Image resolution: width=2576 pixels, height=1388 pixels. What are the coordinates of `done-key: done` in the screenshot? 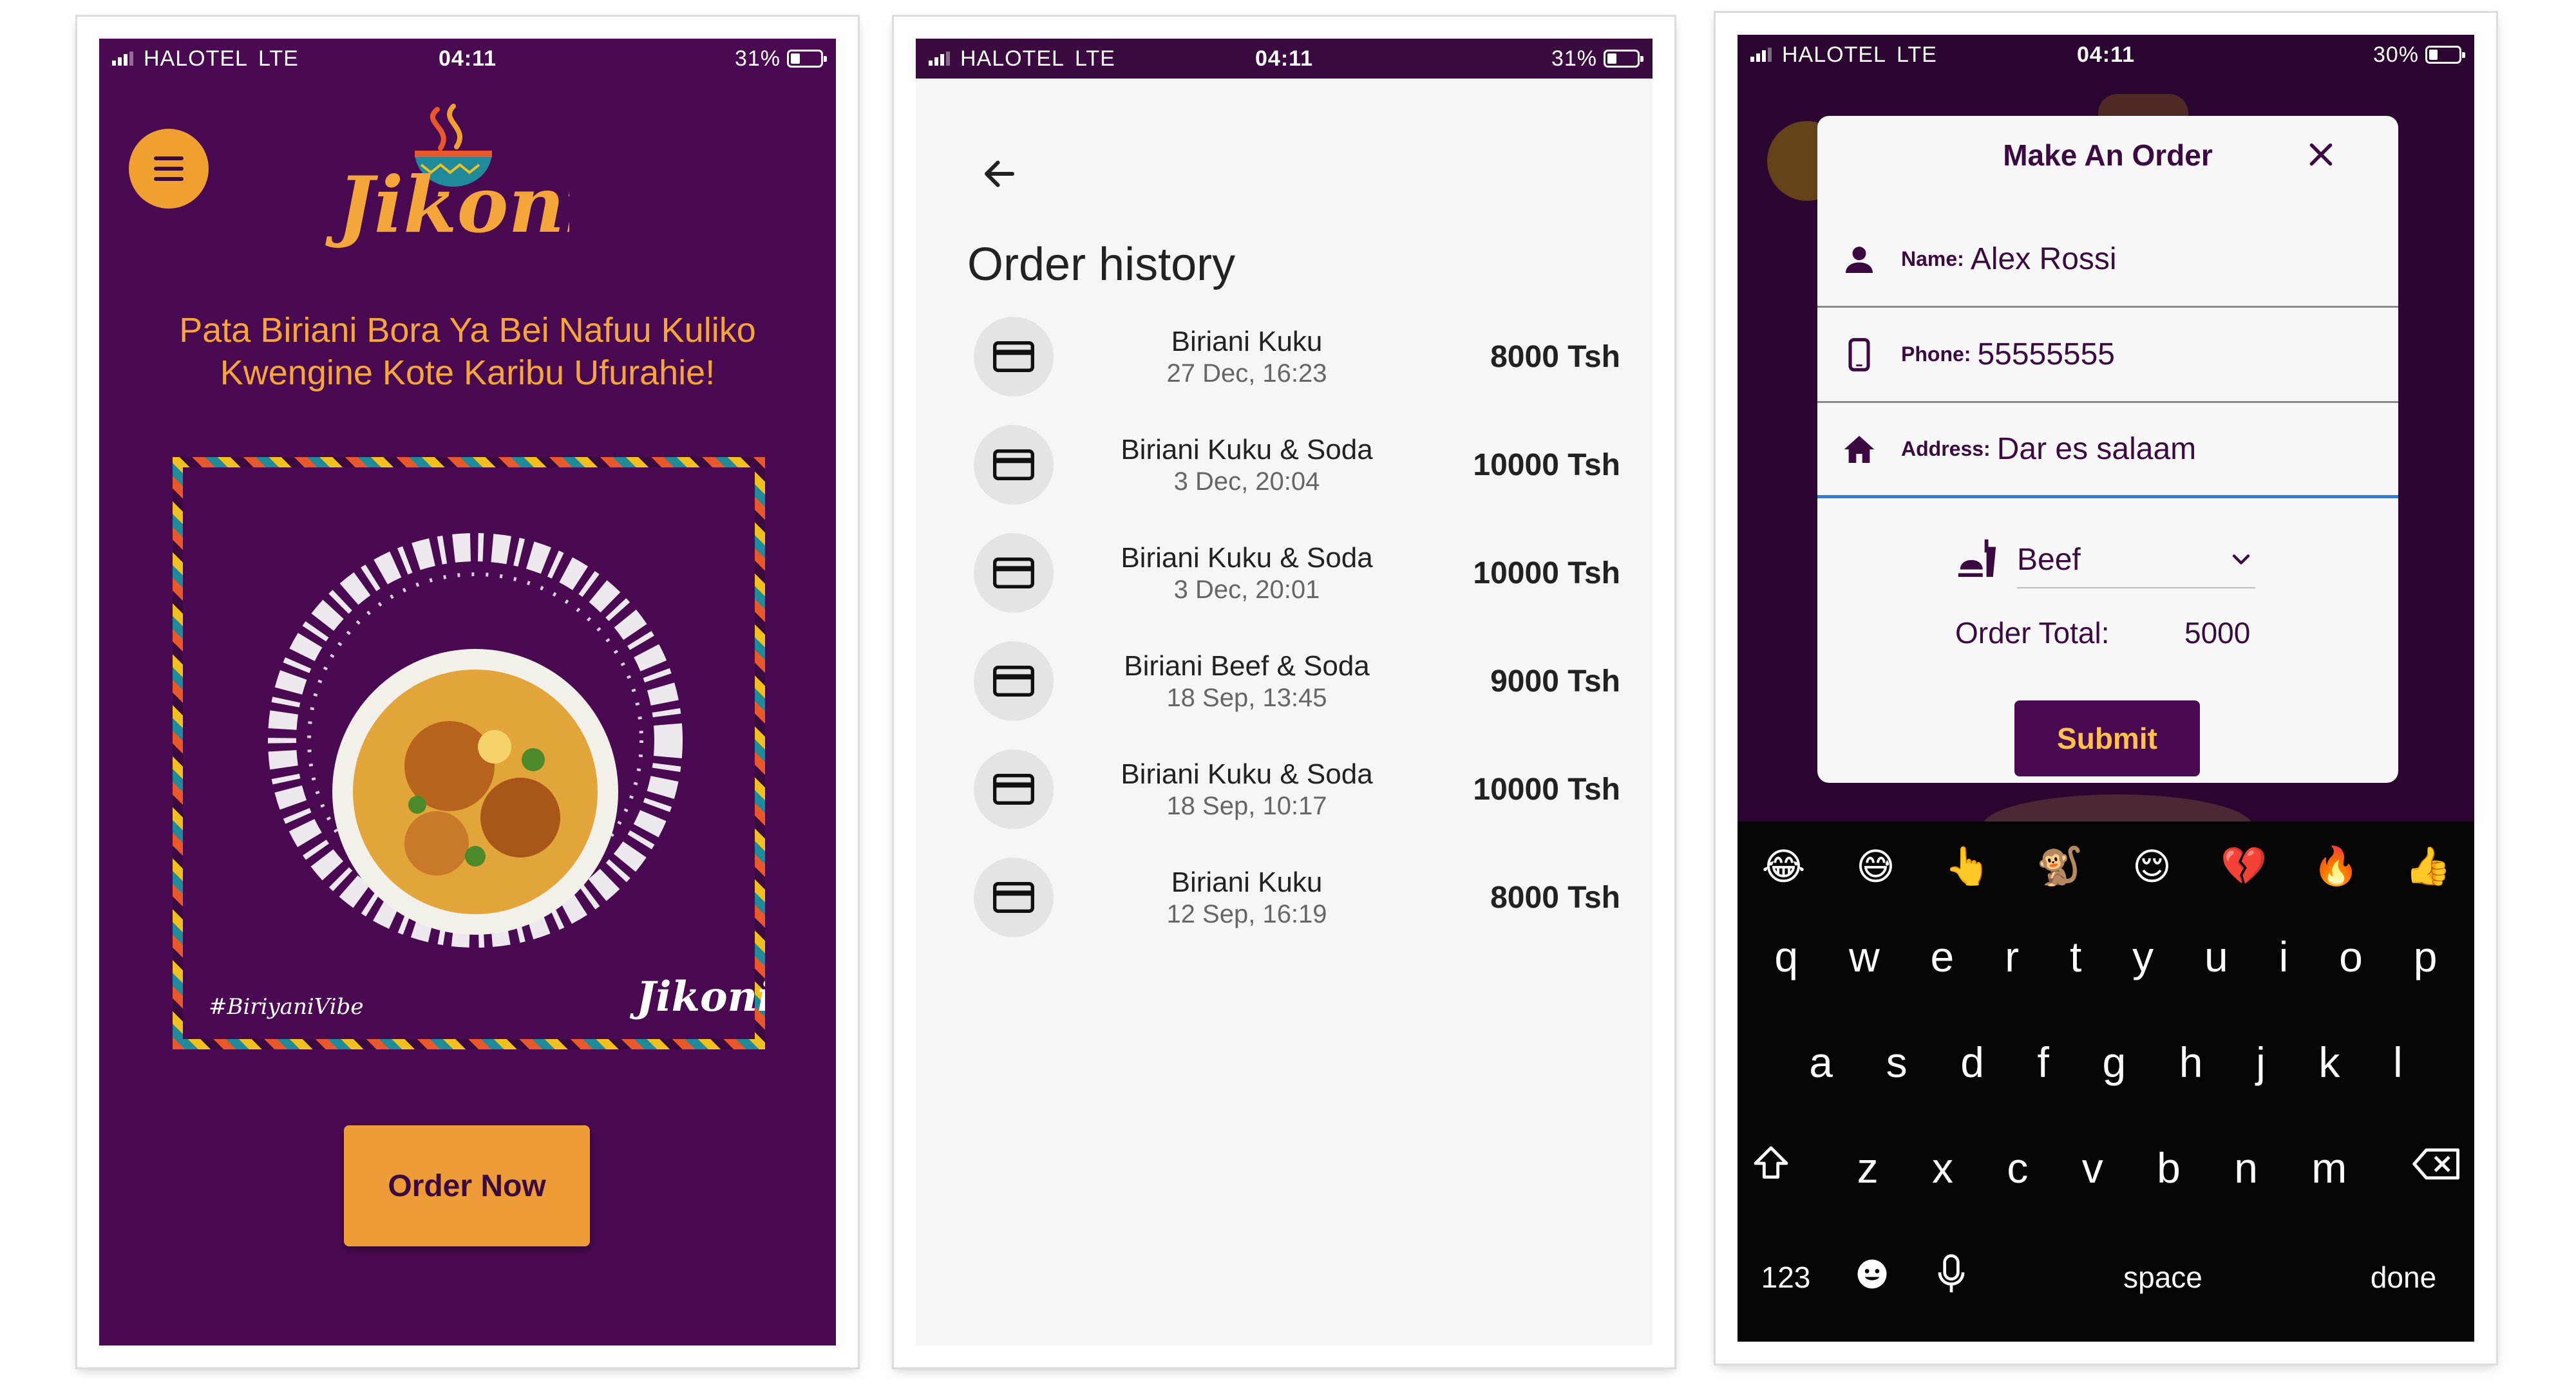 It's located at (2403, 1277).